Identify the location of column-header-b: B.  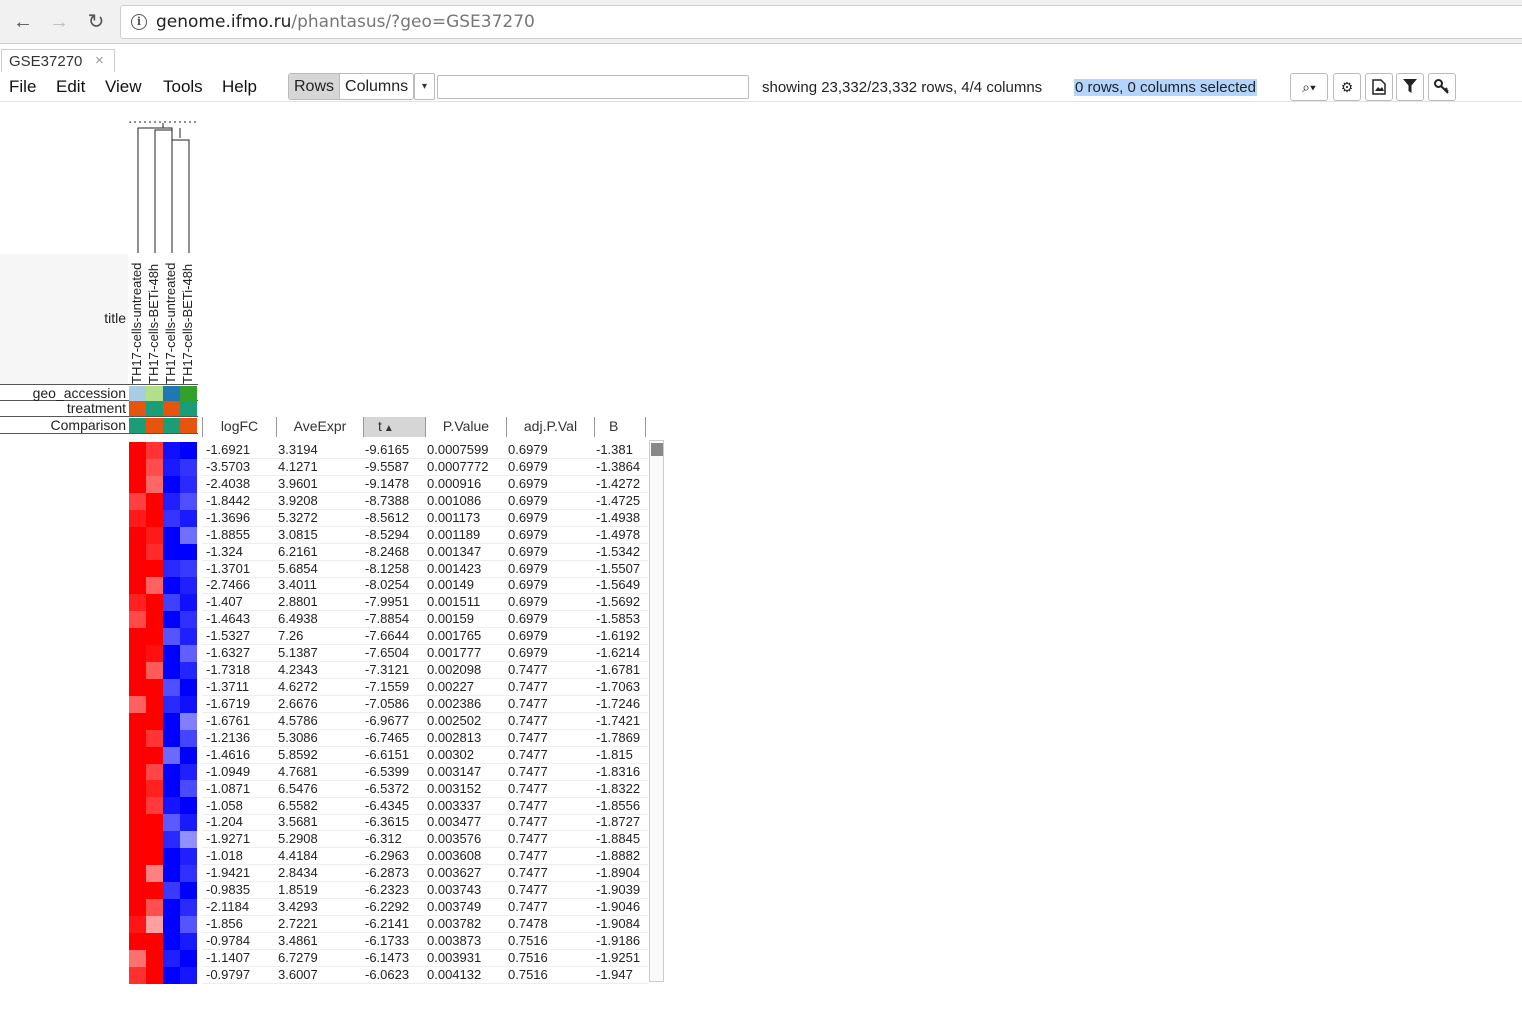
(620, 427).